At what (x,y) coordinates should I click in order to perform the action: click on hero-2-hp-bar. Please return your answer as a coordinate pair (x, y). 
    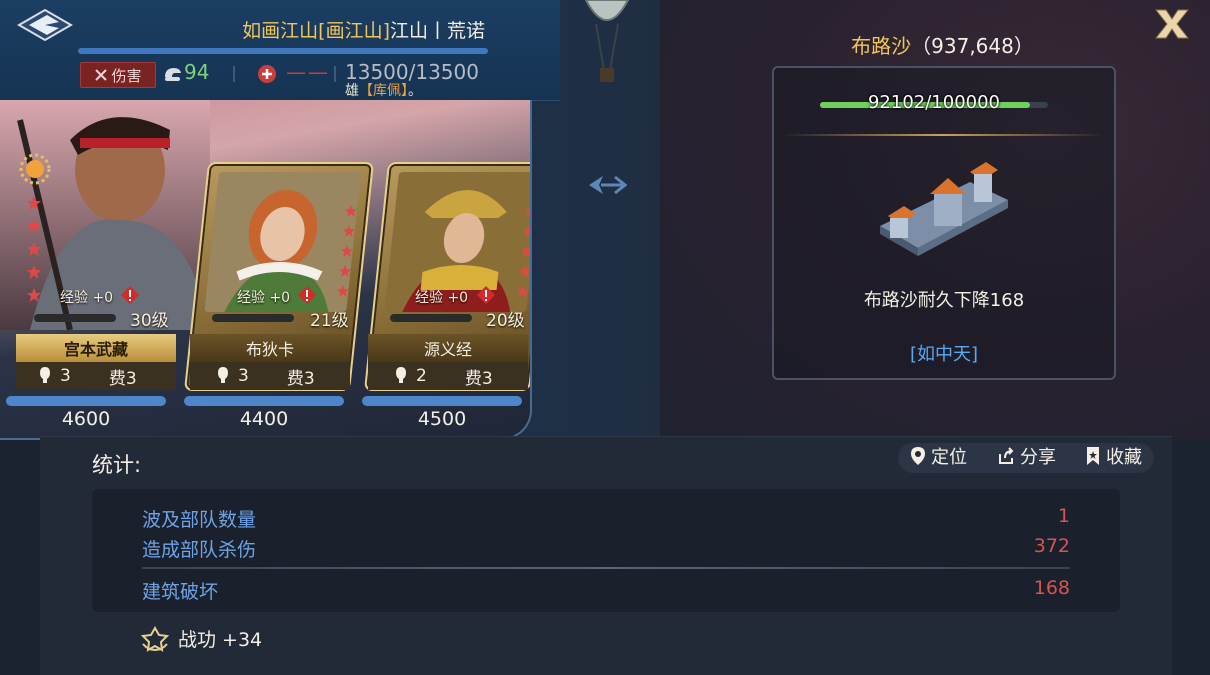
    Looking at the image, I should click on (264, 401).